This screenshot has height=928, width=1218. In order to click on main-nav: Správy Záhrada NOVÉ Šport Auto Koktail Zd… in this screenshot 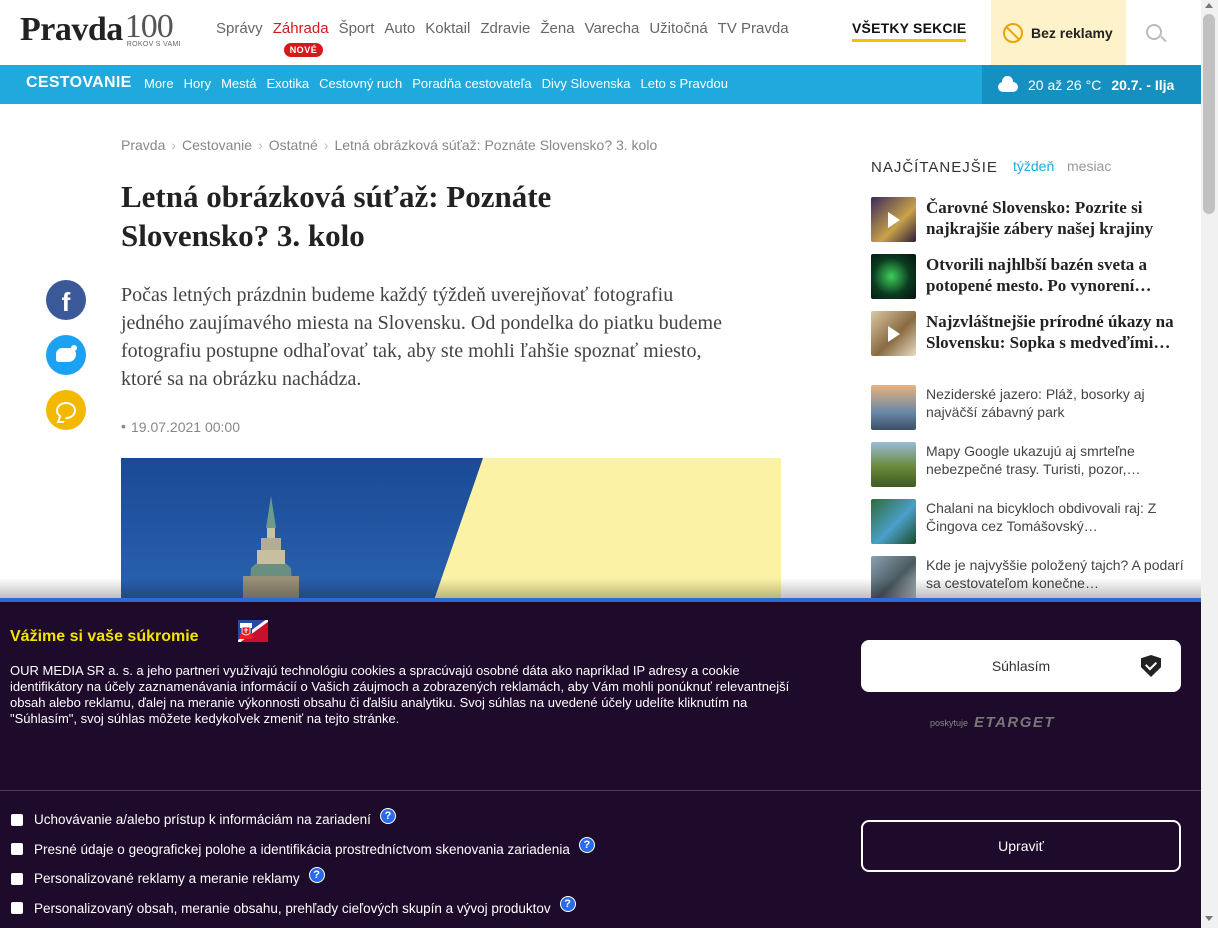, I will do `click(507, 38)`.